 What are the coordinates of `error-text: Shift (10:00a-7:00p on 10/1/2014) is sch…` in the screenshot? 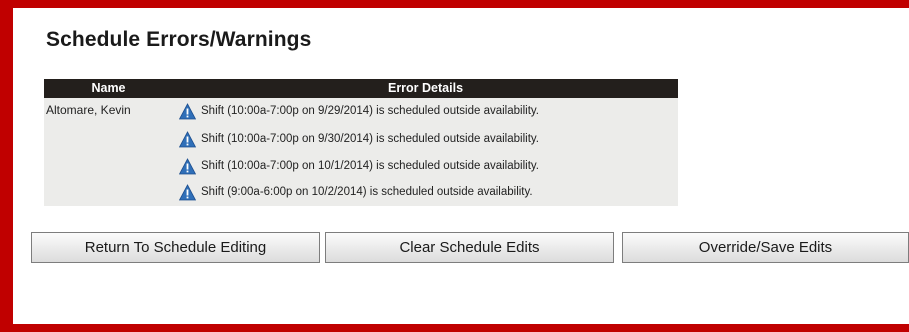 It's located at (370, 166).